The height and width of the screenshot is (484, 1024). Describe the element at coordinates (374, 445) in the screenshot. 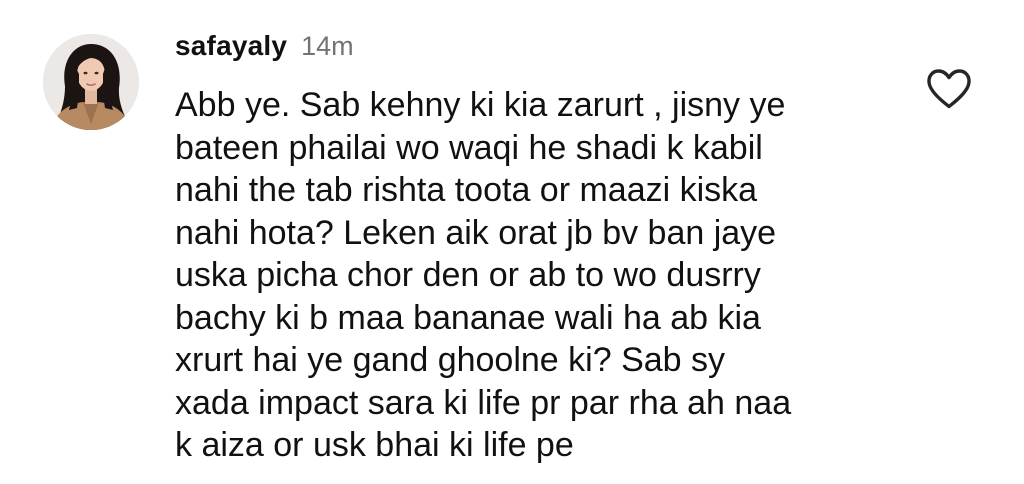

I see `comment-text-line: k aiza or usk bhai ki life pe` at that location.